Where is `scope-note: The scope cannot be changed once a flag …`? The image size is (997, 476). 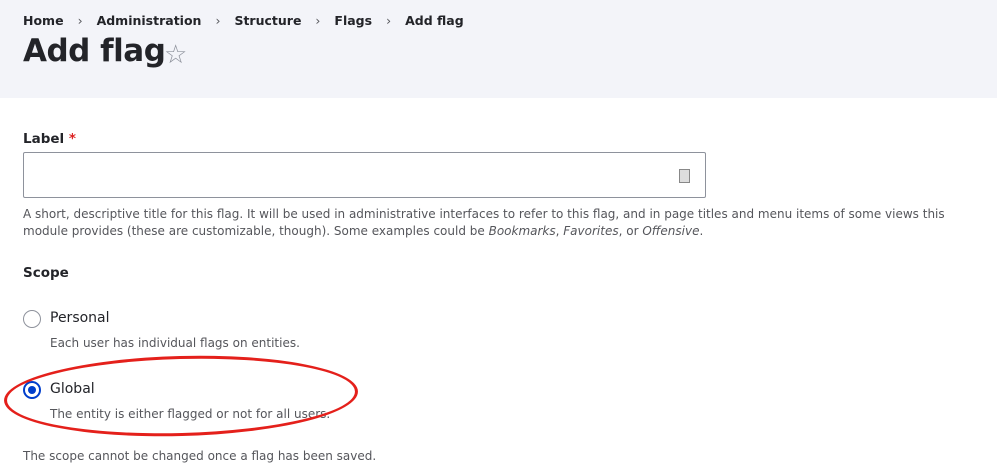 scope-note: The scope cannot be changed once a flag … is located at coordinates (200, 456).